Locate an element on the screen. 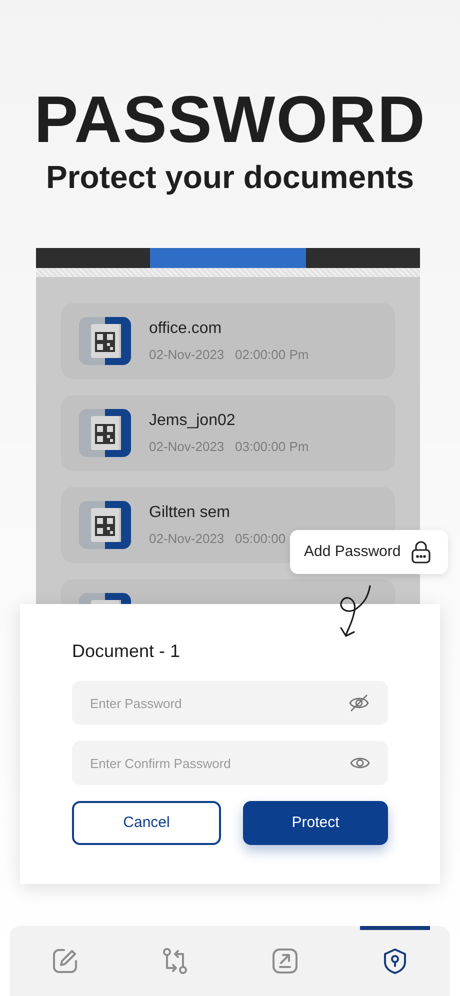  document-date-time: 02-Nov-2023 05:00:00 is located at coordinates (217, 539).